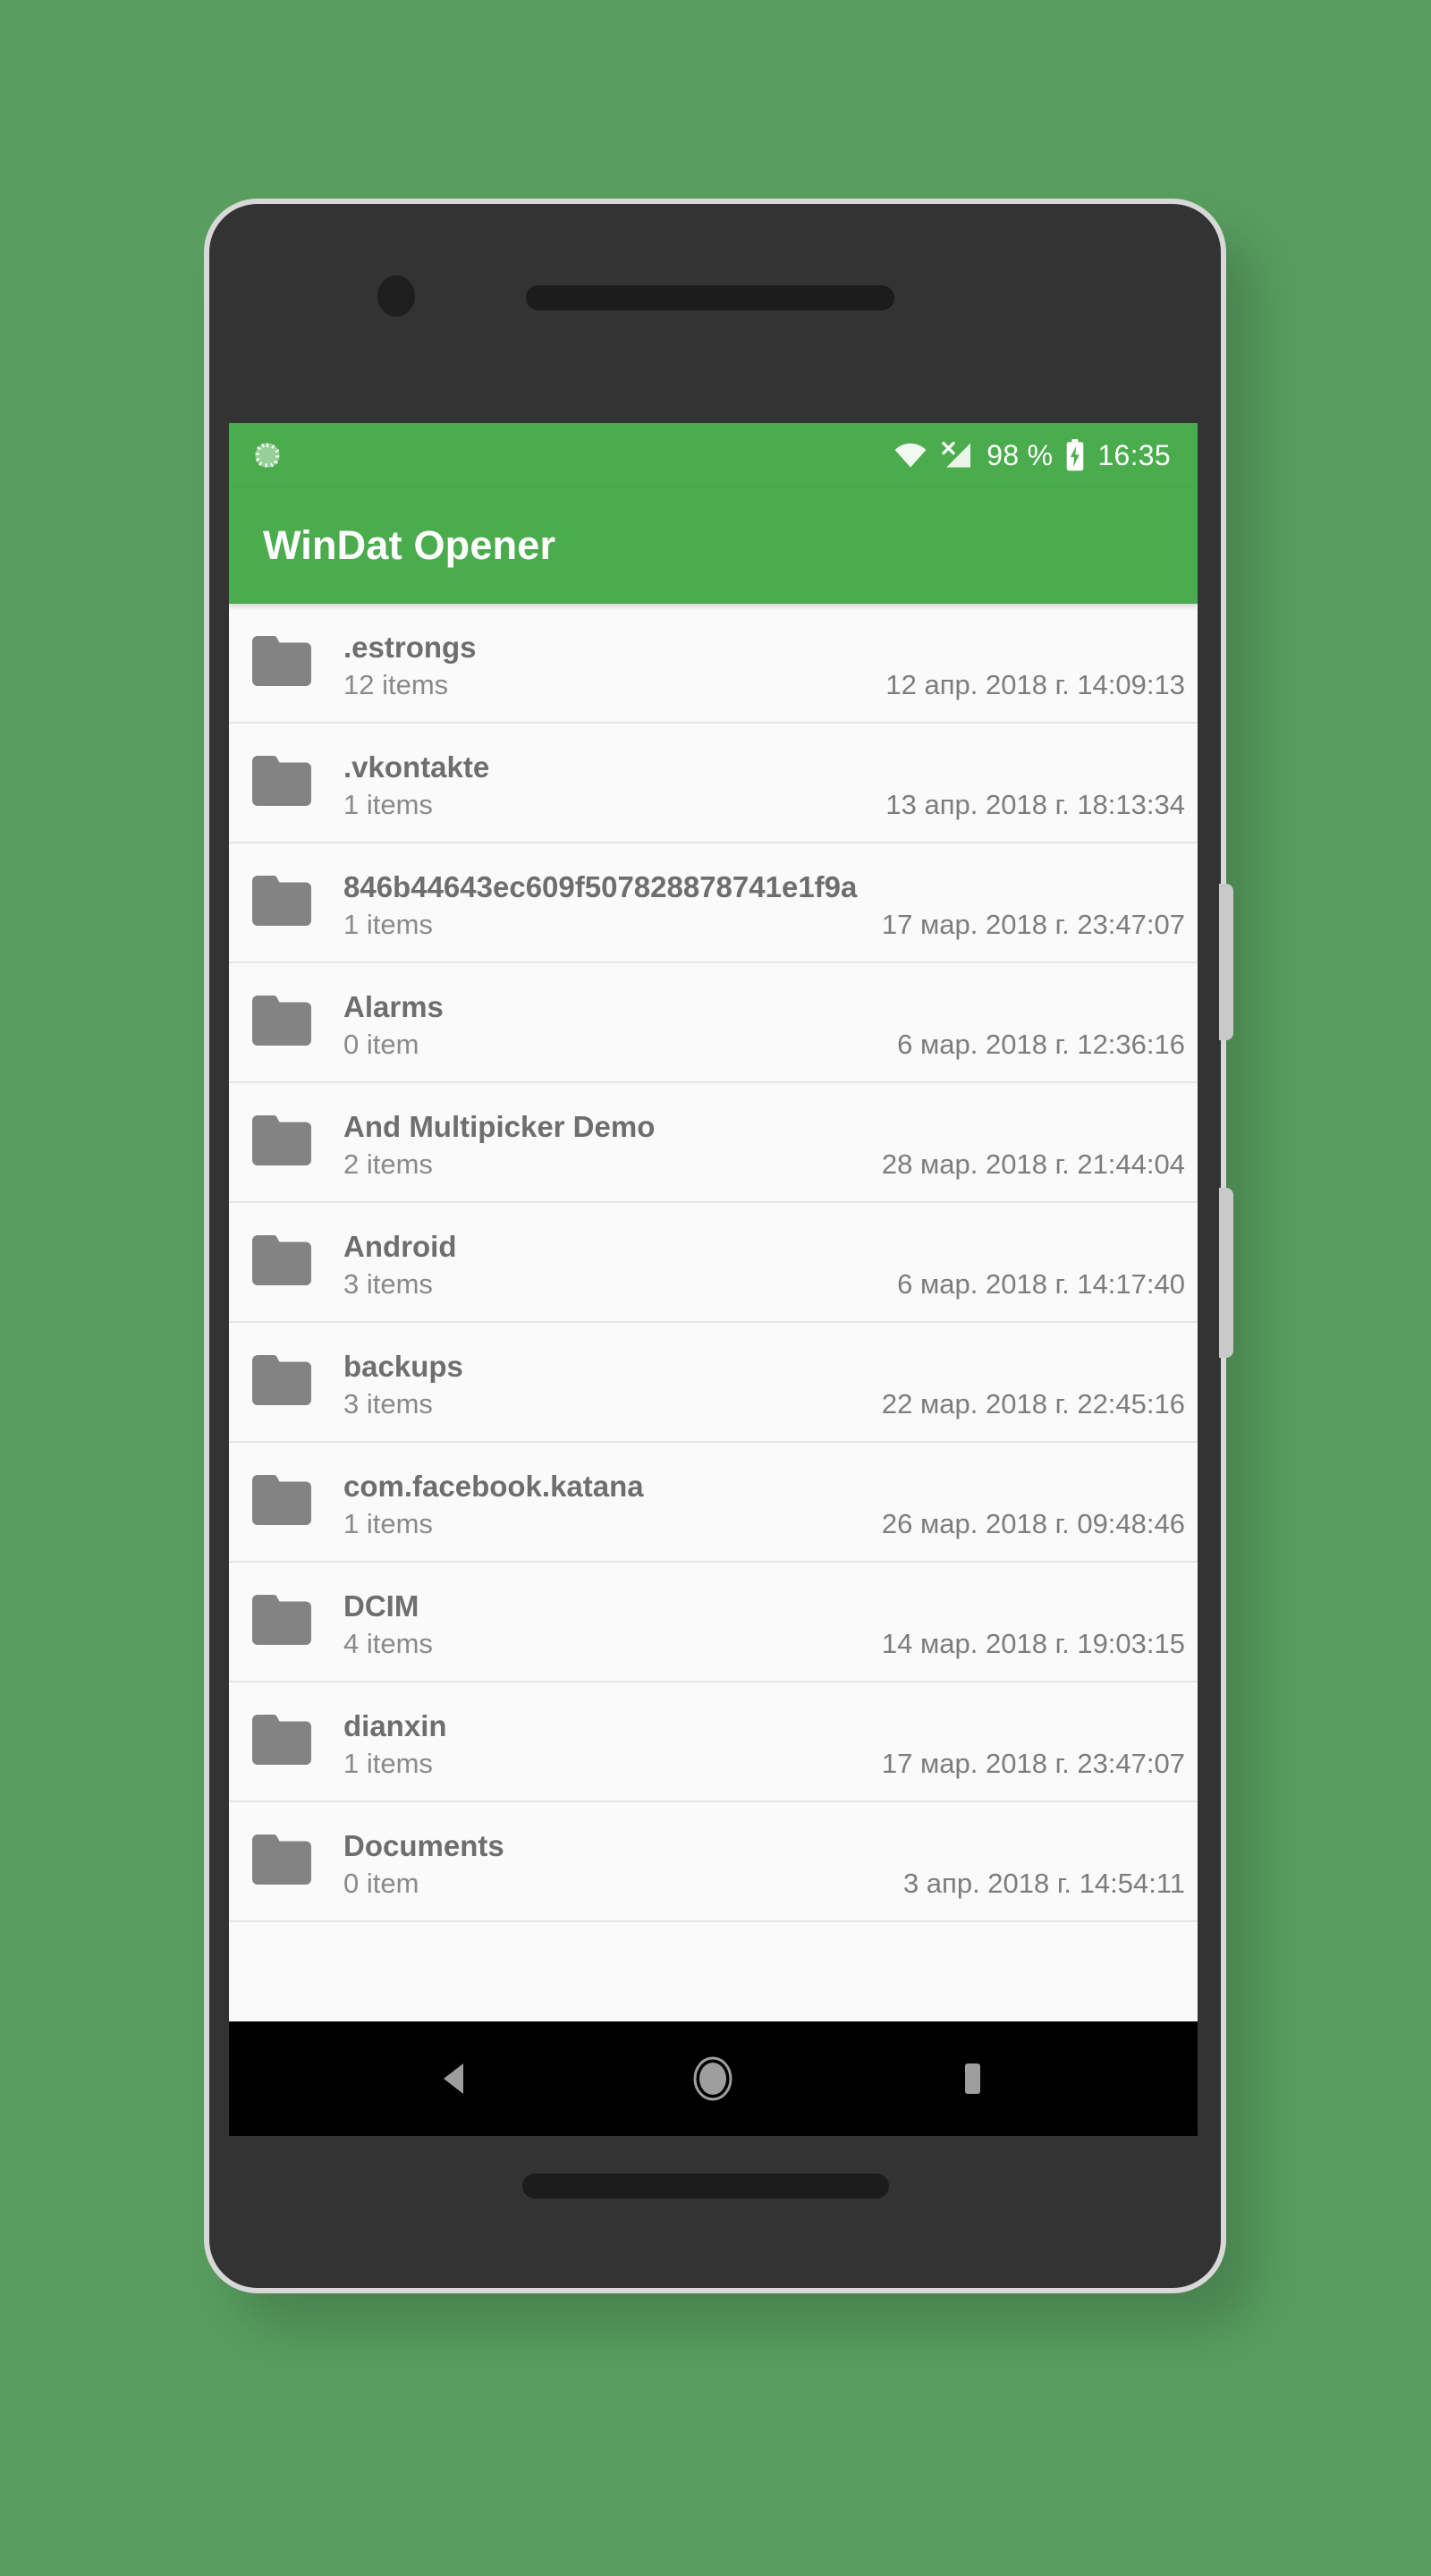  I want to click on file-list-item: DCIM 4 items 14 мар. 2018 г. 19:03:15, so click(714, 1622).